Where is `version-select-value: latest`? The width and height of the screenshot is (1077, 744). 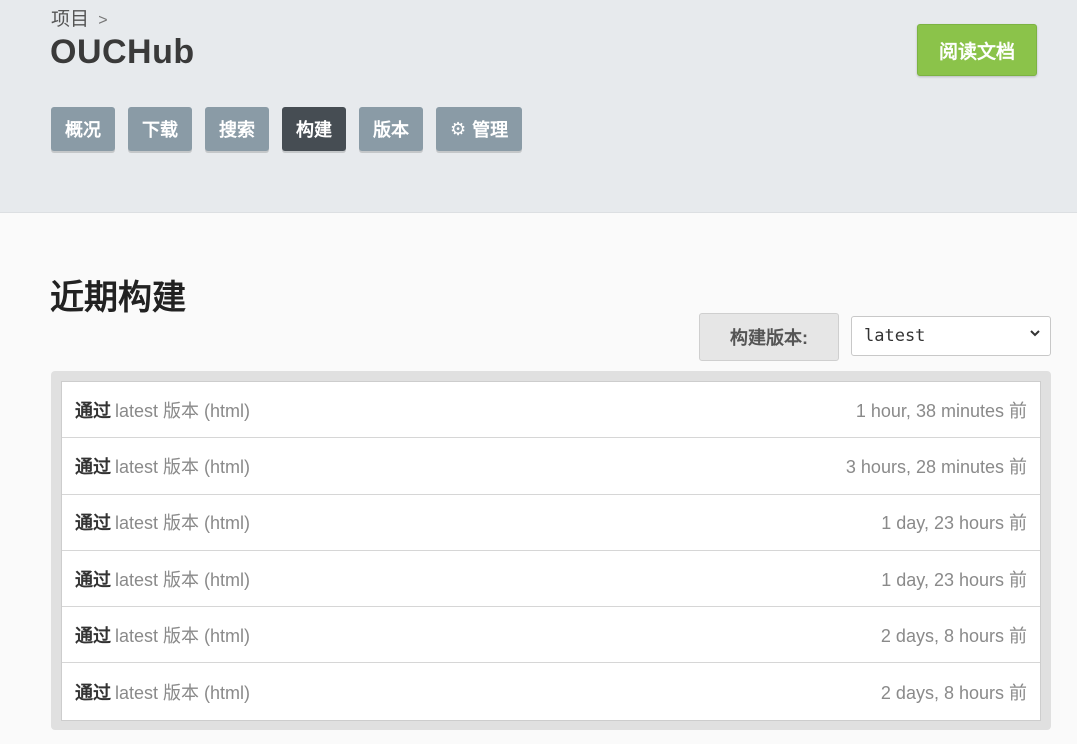 version-select-value: latest is located at coordinates (895, 336).